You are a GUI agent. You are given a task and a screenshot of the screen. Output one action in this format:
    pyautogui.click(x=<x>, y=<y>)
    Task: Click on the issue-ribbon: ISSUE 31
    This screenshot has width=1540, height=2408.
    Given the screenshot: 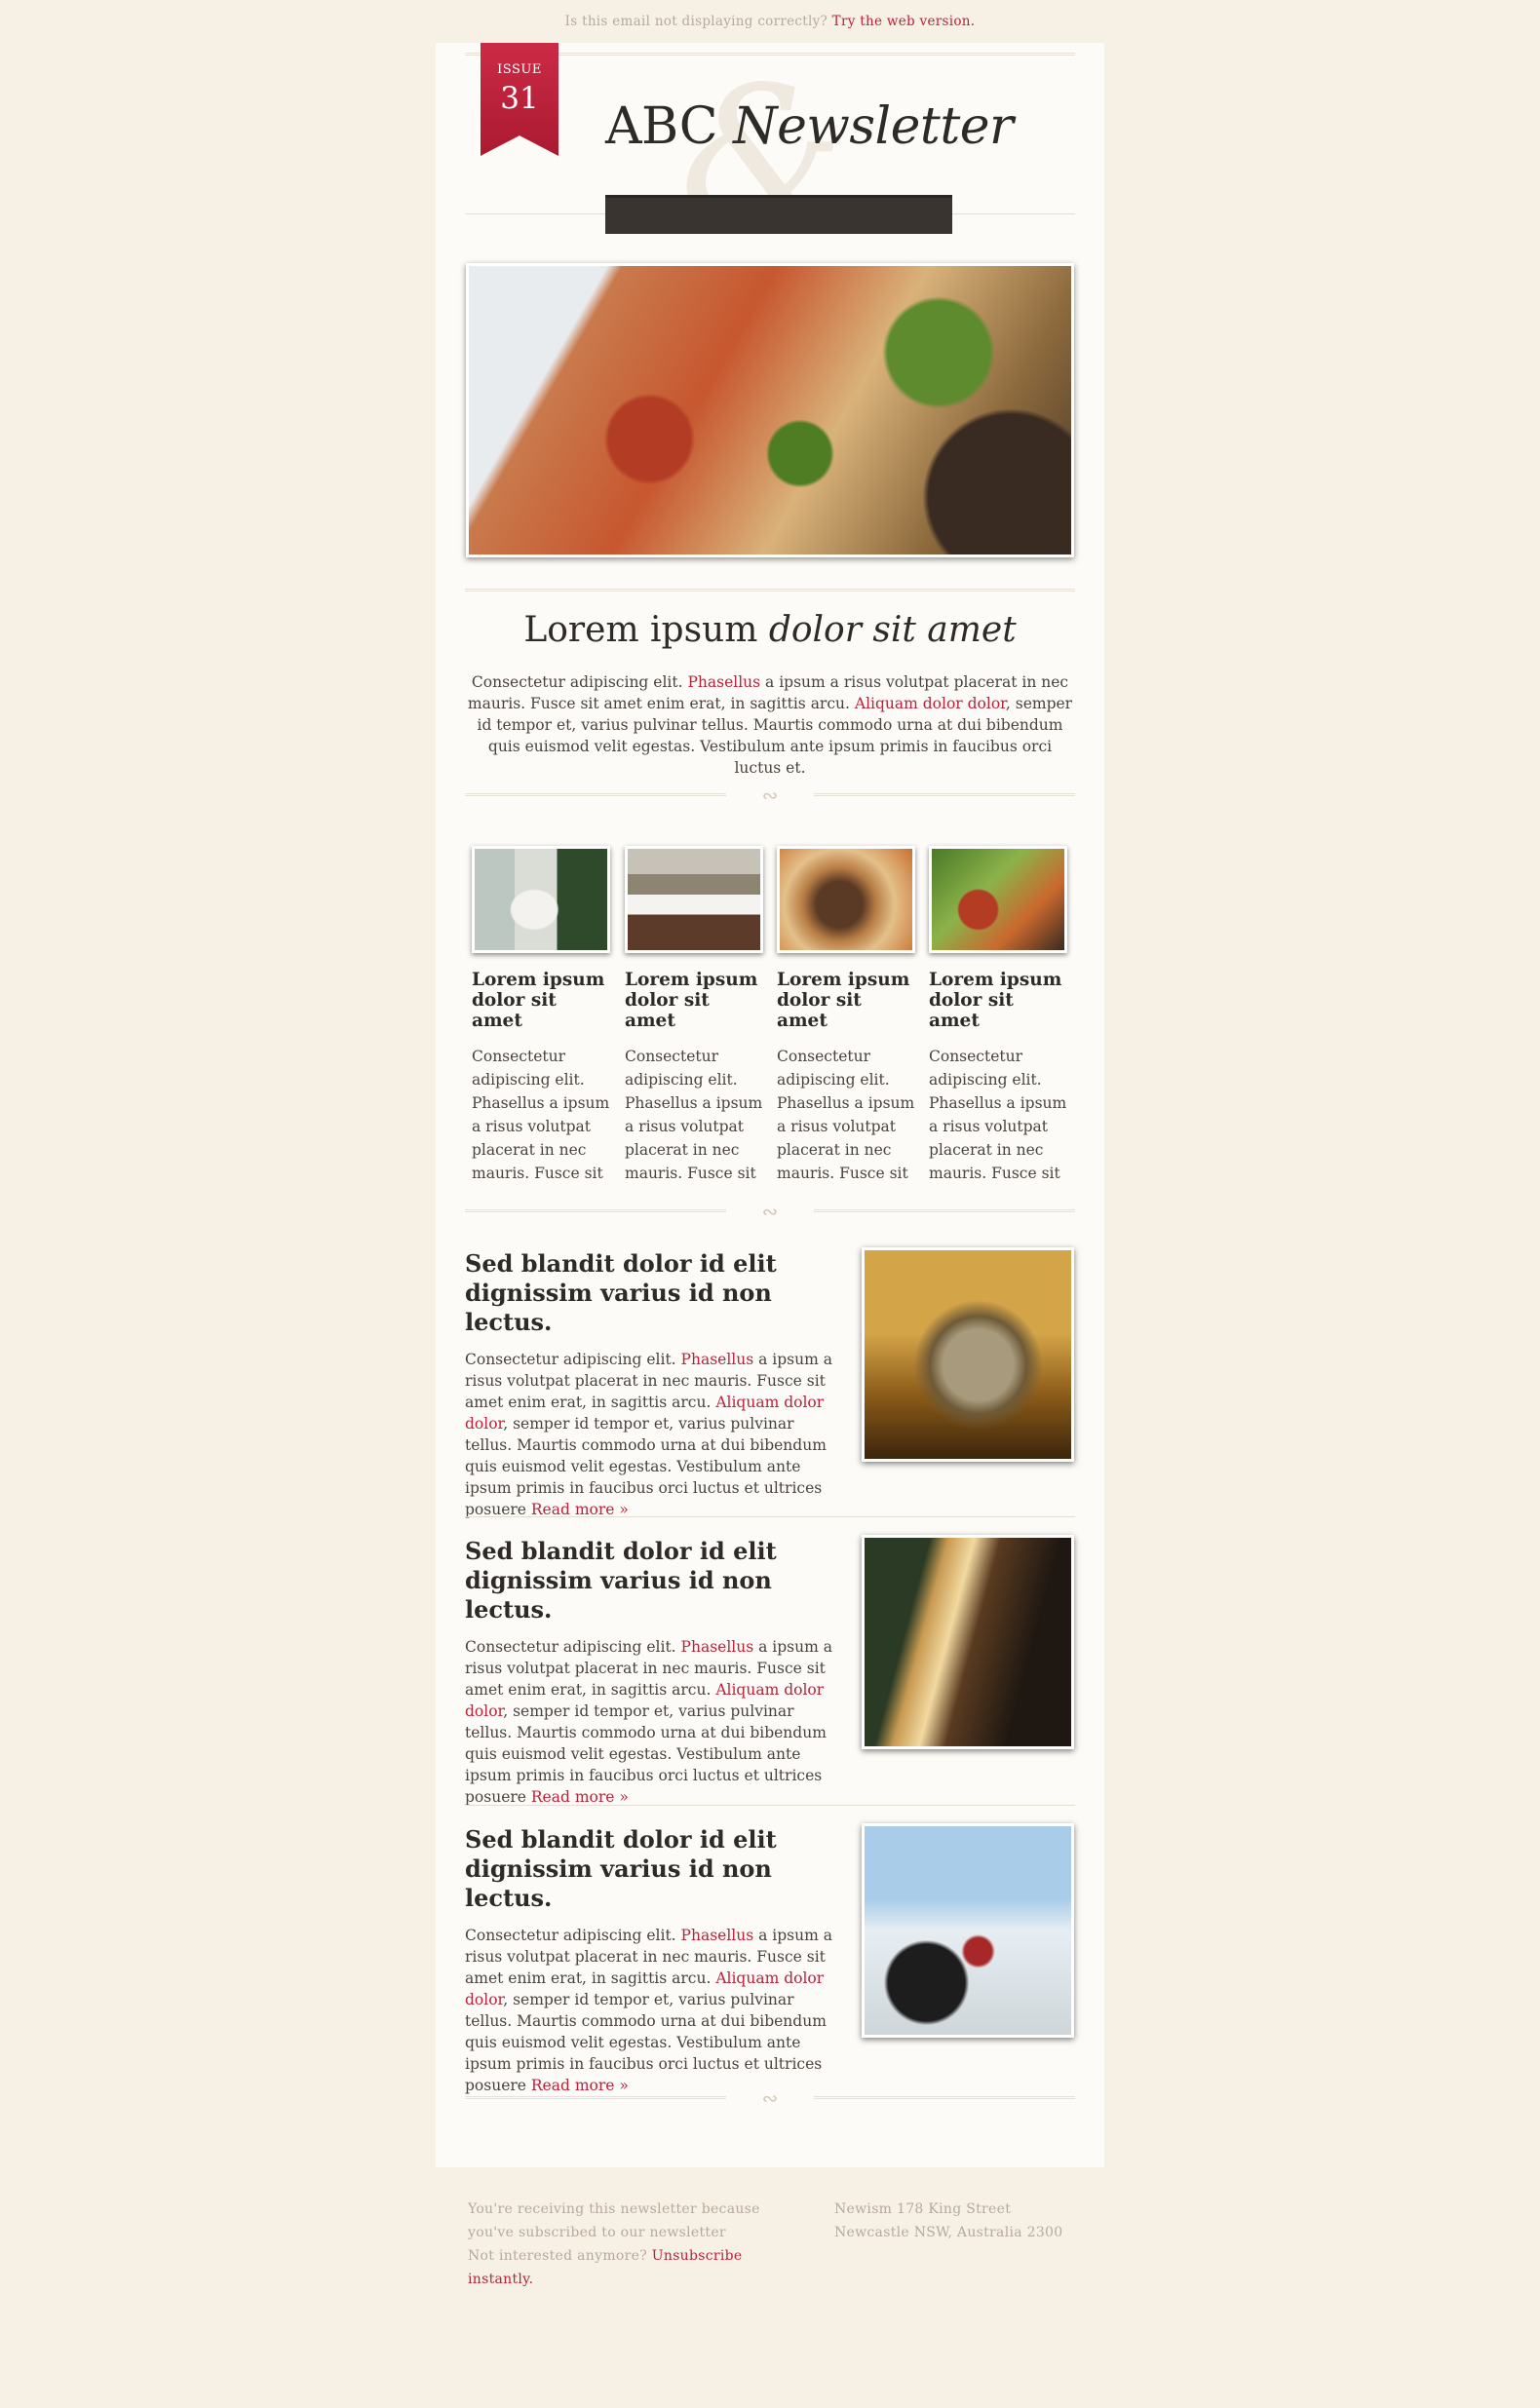 What is the action you would take?
    pyautogui.click(x=519, y=99)
    